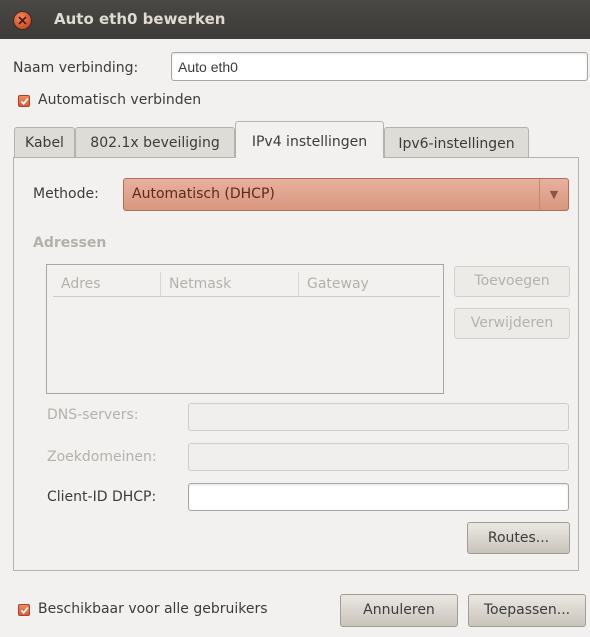 This screenshot has height=637, width=590. What do you see at coordinates (93, 415) in the screenshot?
I see `dns-servers-label: DNS-servers:` at bounding box center [93, 415].